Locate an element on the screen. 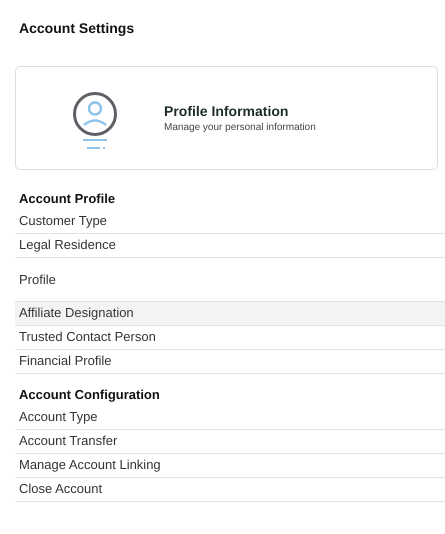 The image size is (445, 534). menu-item: Trusted Contact Person is located at coordinates (230, 338).